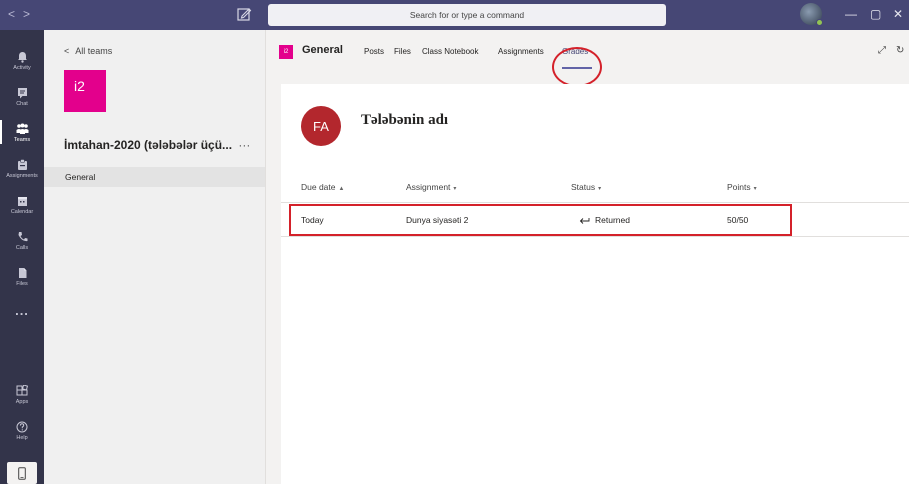  I want to click on app-label: Assignments, so click(22, 175).